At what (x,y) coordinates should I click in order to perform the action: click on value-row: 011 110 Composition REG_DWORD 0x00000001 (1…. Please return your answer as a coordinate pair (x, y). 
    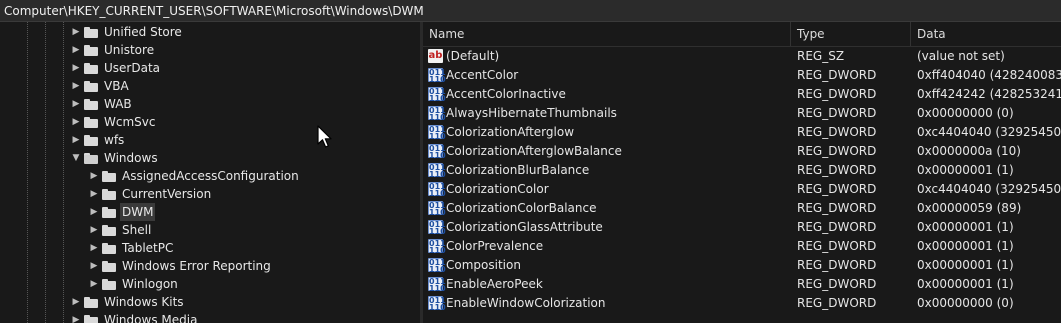
    Looking at the image, I should click on (742, 265).